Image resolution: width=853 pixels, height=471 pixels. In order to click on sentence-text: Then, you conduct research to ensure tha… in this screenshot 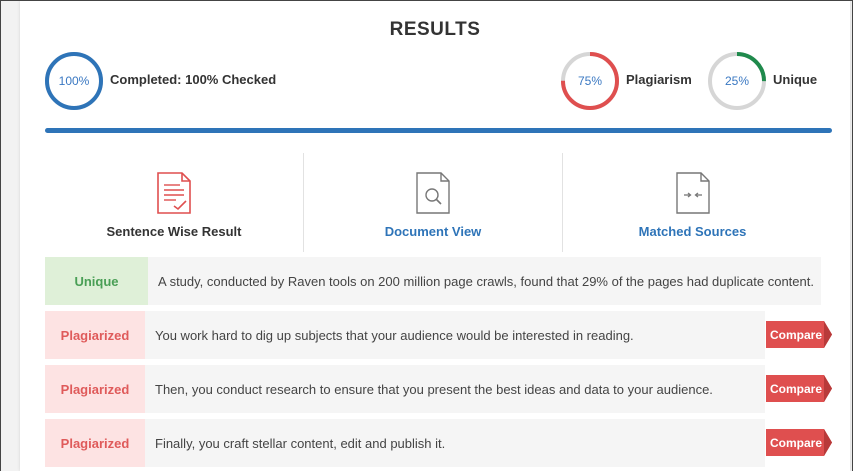, I will do `click(455, 389)`.